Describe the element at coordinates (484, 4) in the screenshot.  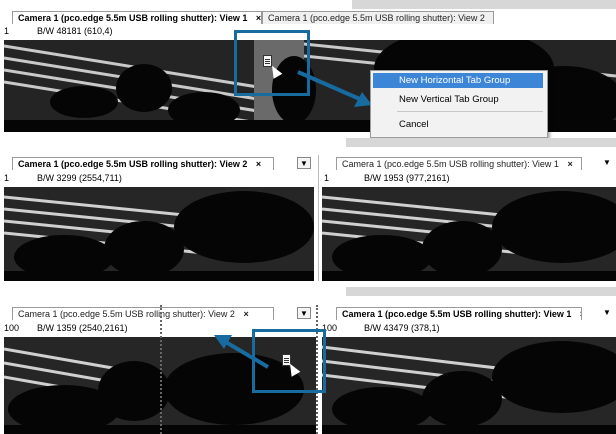
I see `top-strip` at that location.